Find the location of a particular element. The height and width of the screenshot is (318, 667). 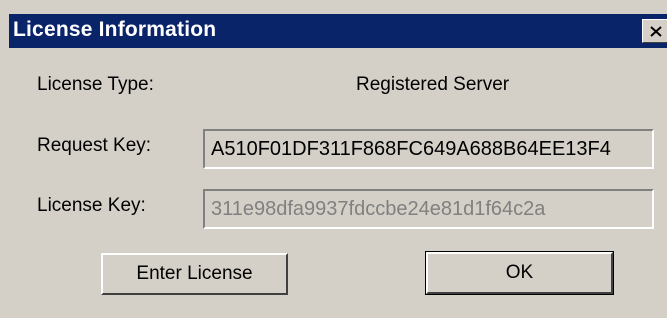

enter-license-button: Enter License is located at coordinates (194, 274).